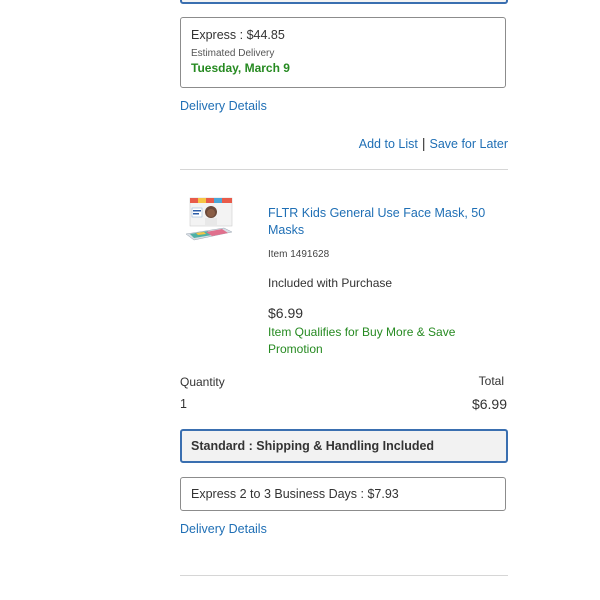 This screenshot has height=600, width=600. Describe the element at coordinates (343, 494) in the screenshot. I see `express-2-3-days-shipping-option: Express 2 to 3 Business Days : $7.93` at that location.